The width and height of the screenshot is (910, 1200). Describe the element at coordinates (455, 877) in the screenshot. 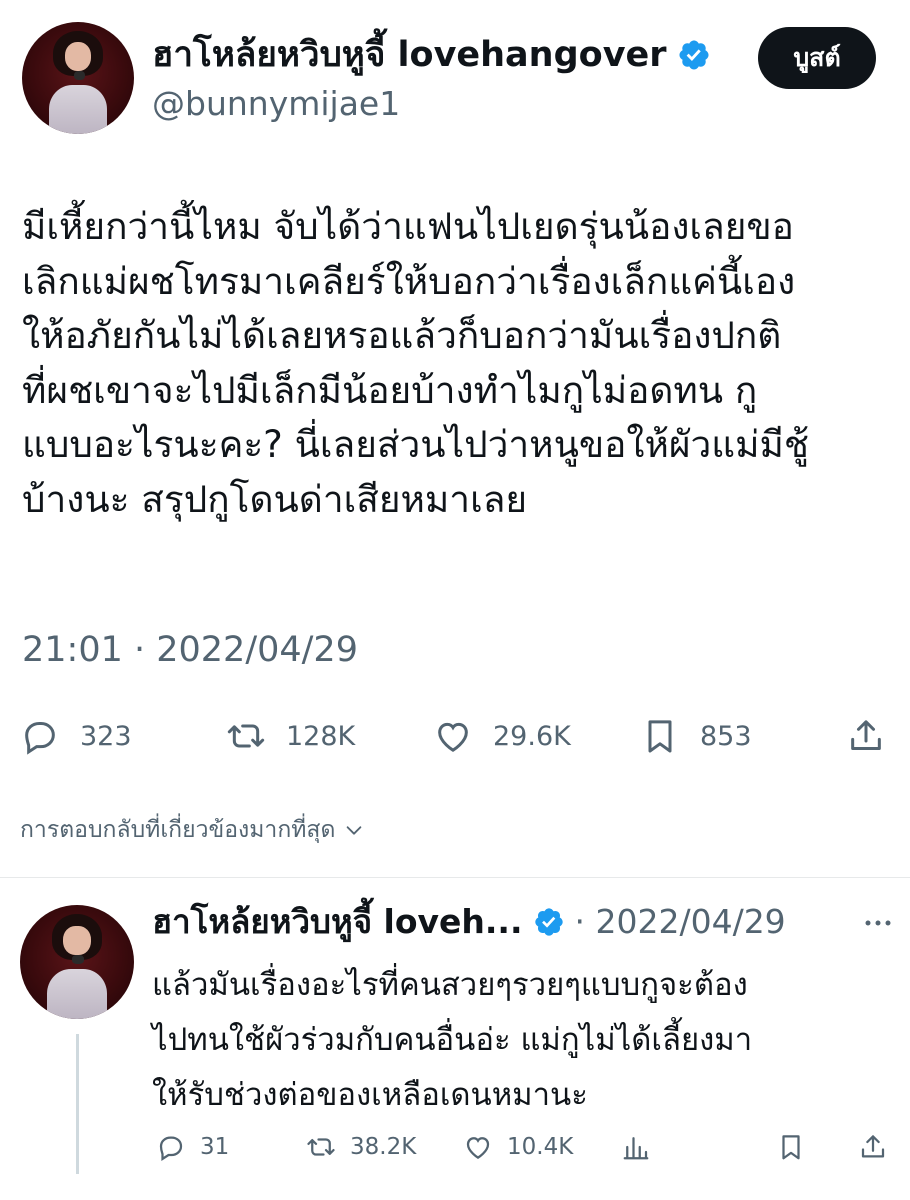

I see `divider` at that location.